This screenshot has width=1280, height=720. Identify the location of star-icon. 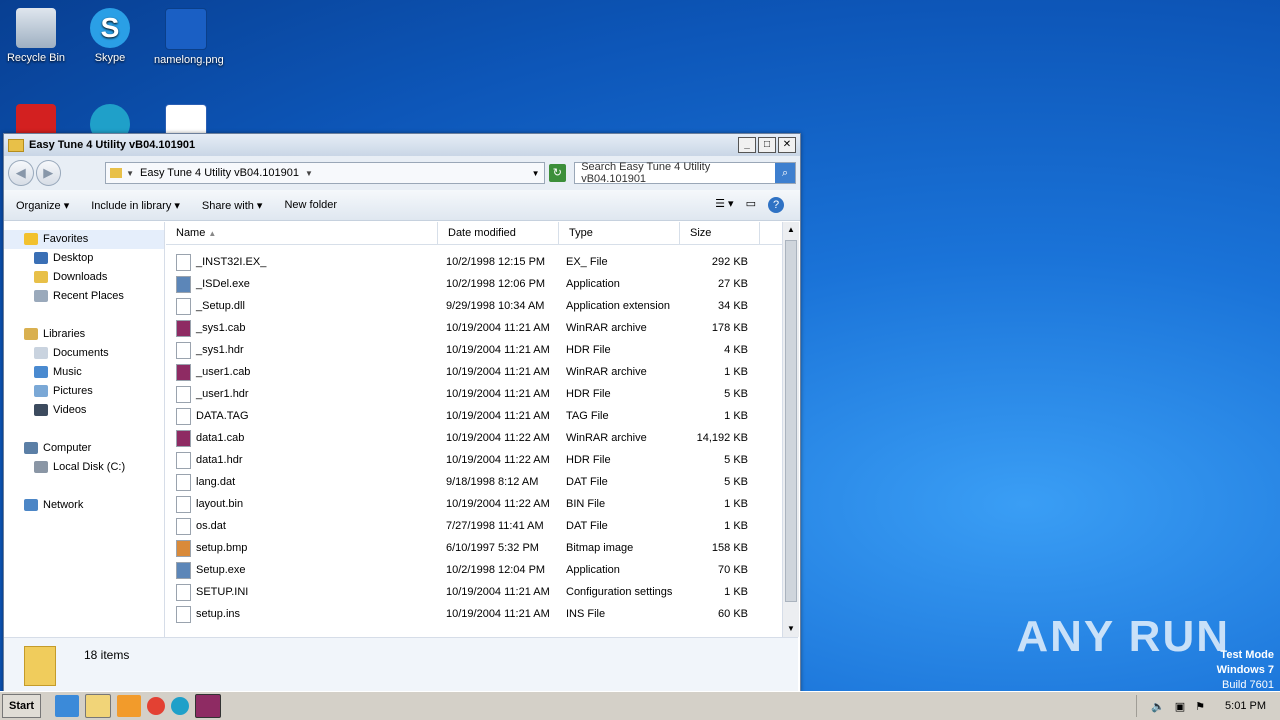
(31, 239).